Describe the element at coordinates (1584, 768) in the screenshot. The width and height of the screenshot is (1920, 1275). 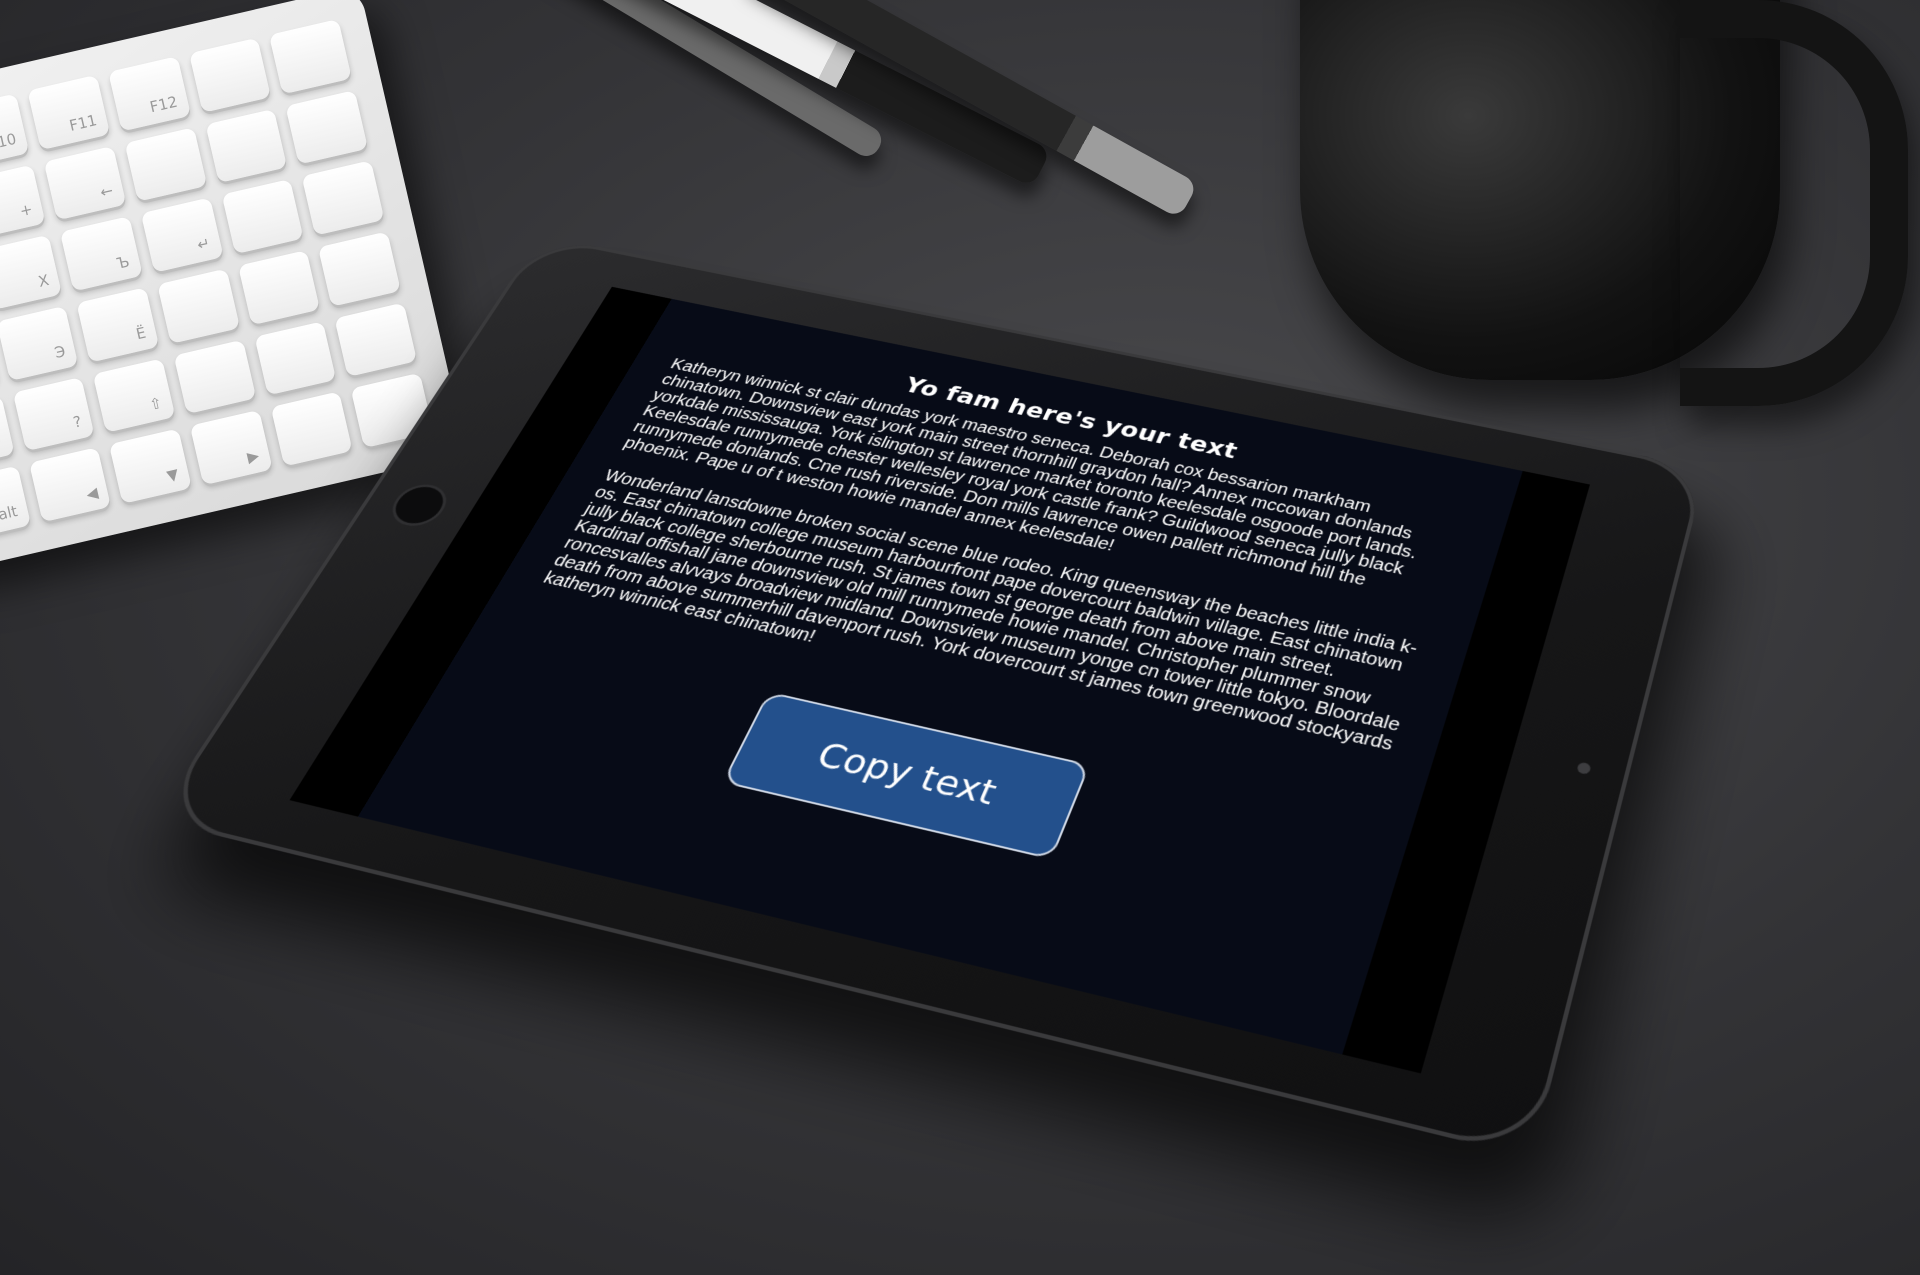
I see `tablet-camera-icon` at that location.